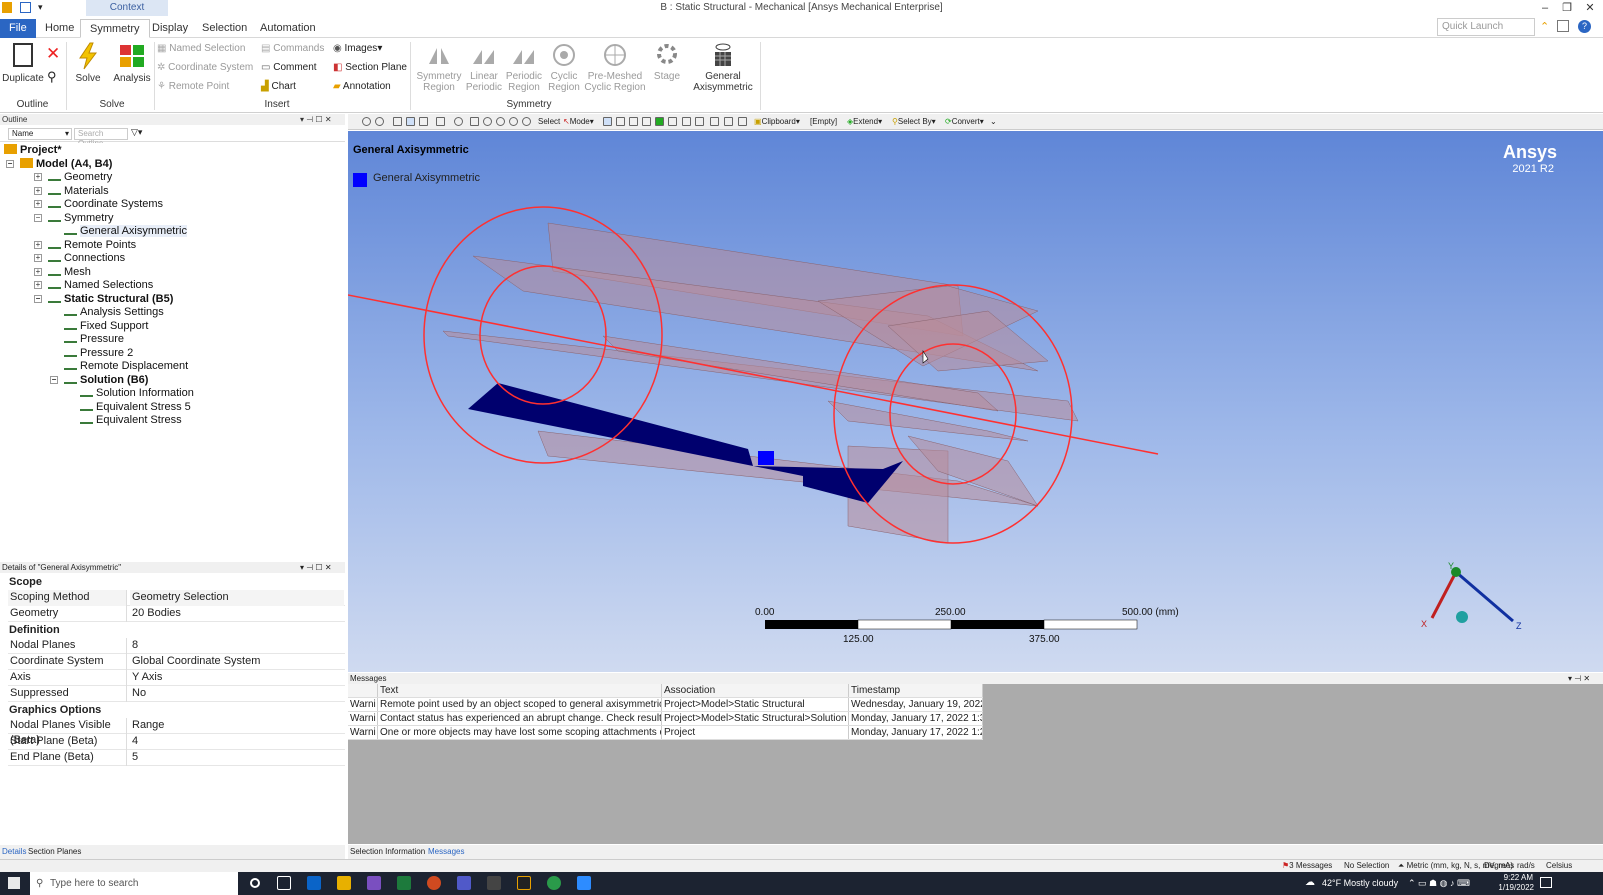 This screenshot has width=1603, height=895. Describe the element at coordinates (98, 204) in the screenshot. I see `tree-item: + Coordinate Systems` at that location.